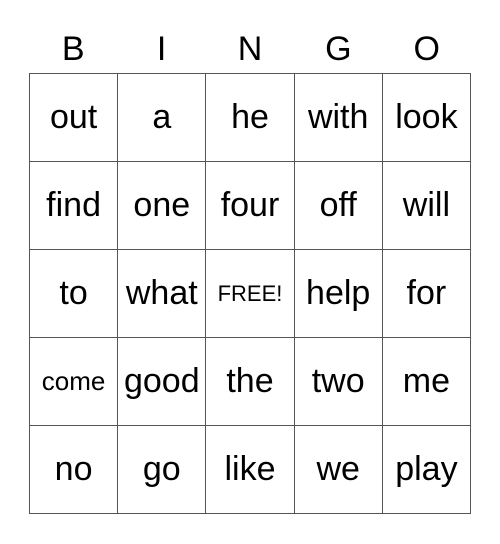 Image resolution: width=500 pixels, height=544 pixels. I want to click on bingo-cell: out, so click(74, 118).